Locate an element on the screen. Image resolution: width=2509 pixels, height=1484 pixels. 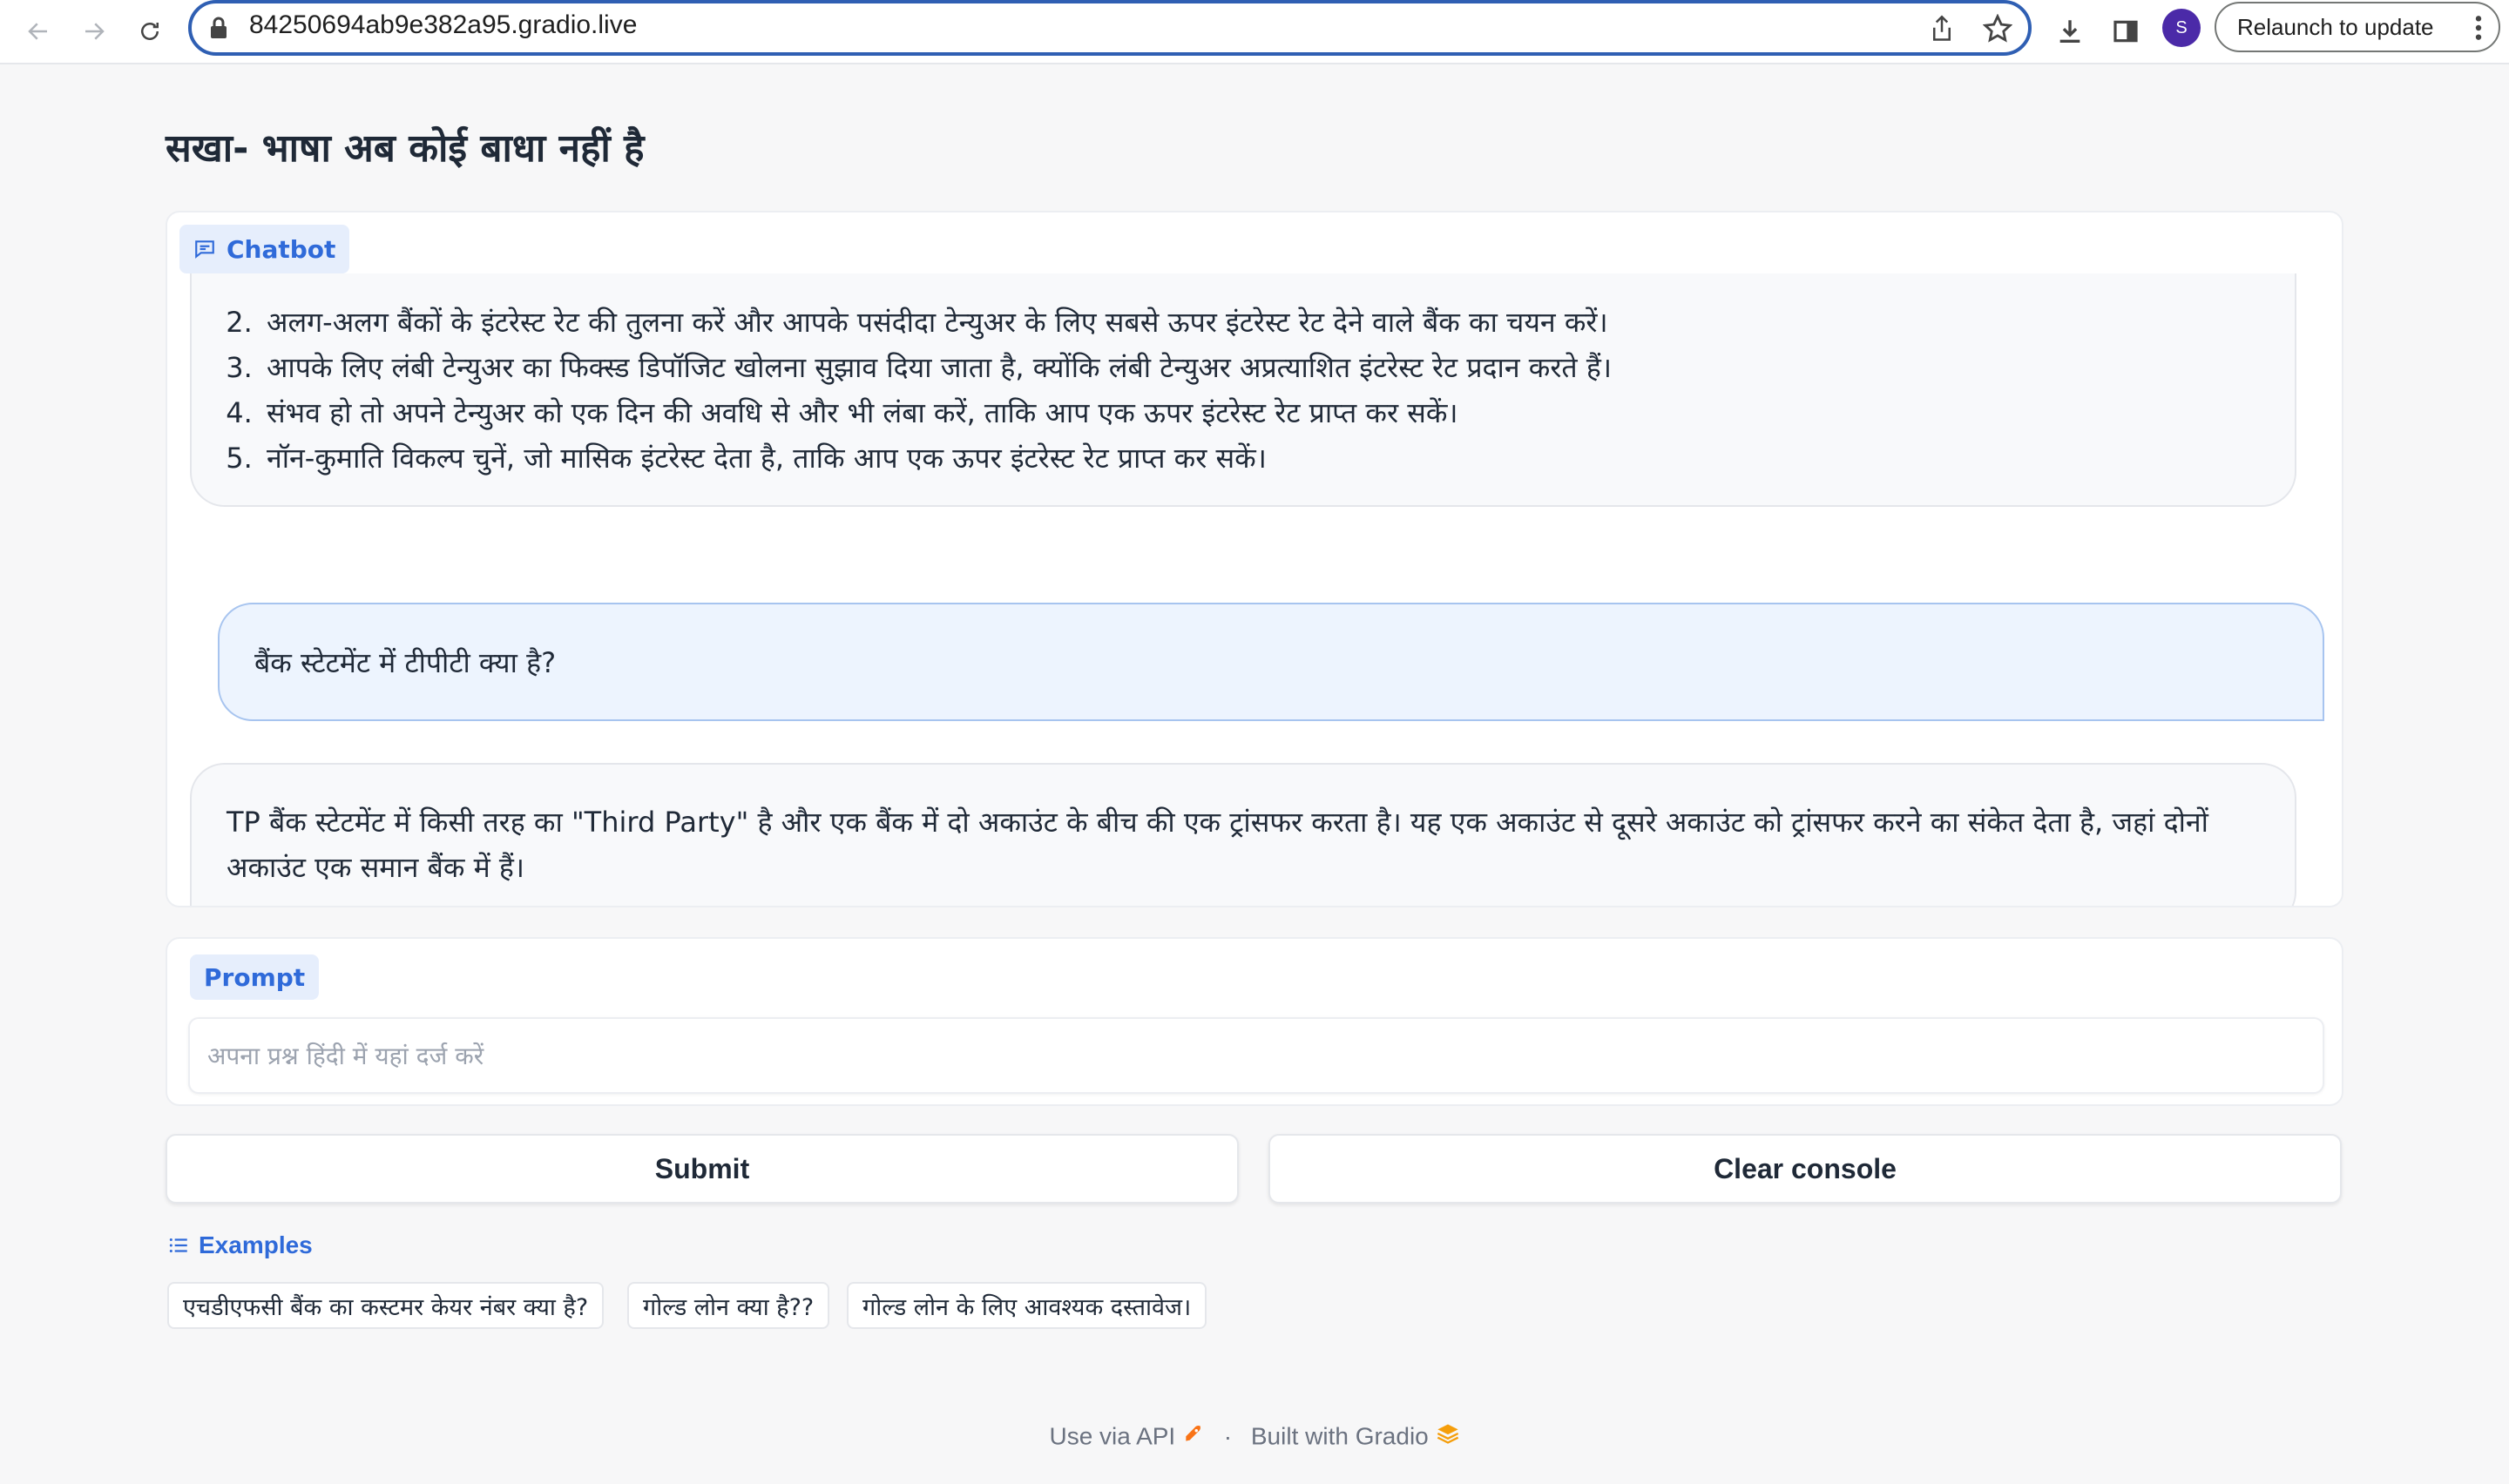
arrow-left-icon is located at coordinates (37, 32).